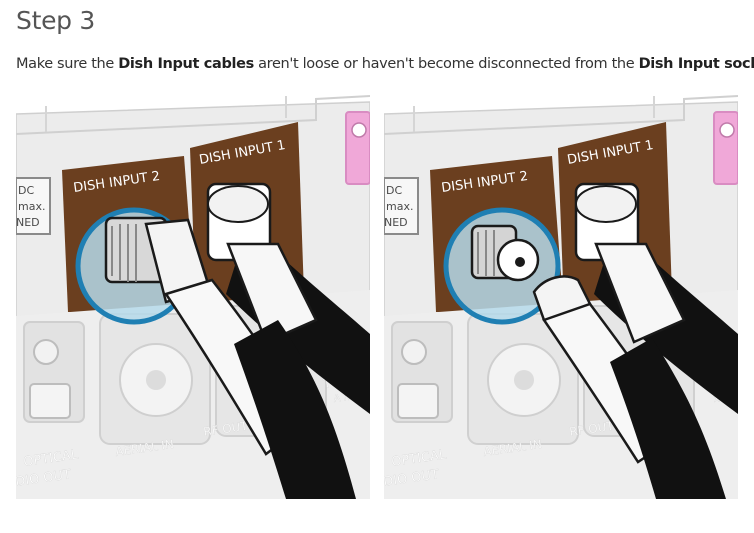  I want to click on power-spec-line3: NED, so click(28, 222).